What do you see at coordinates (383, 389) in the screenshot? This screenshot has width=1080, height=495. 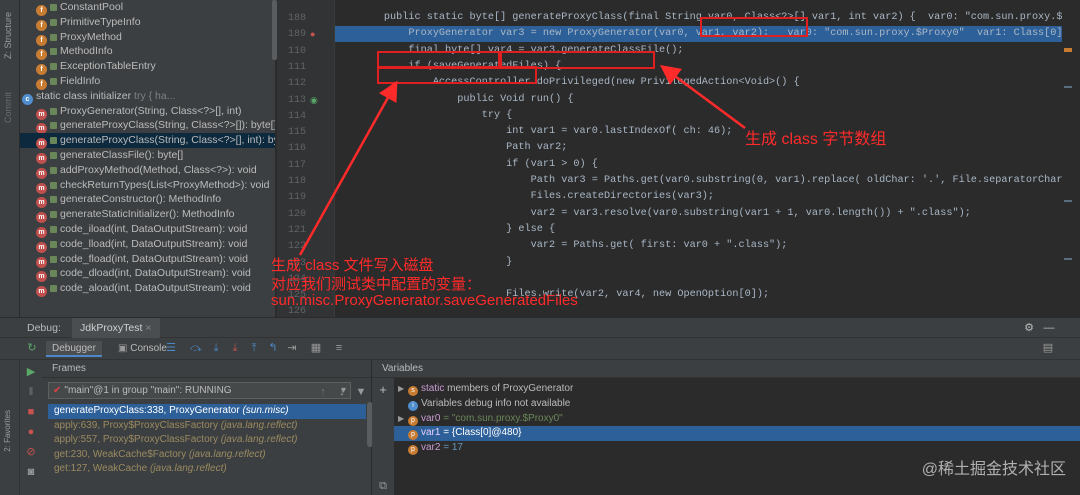 I see `add-watch-icon: +` at bounding box center [383, 389].